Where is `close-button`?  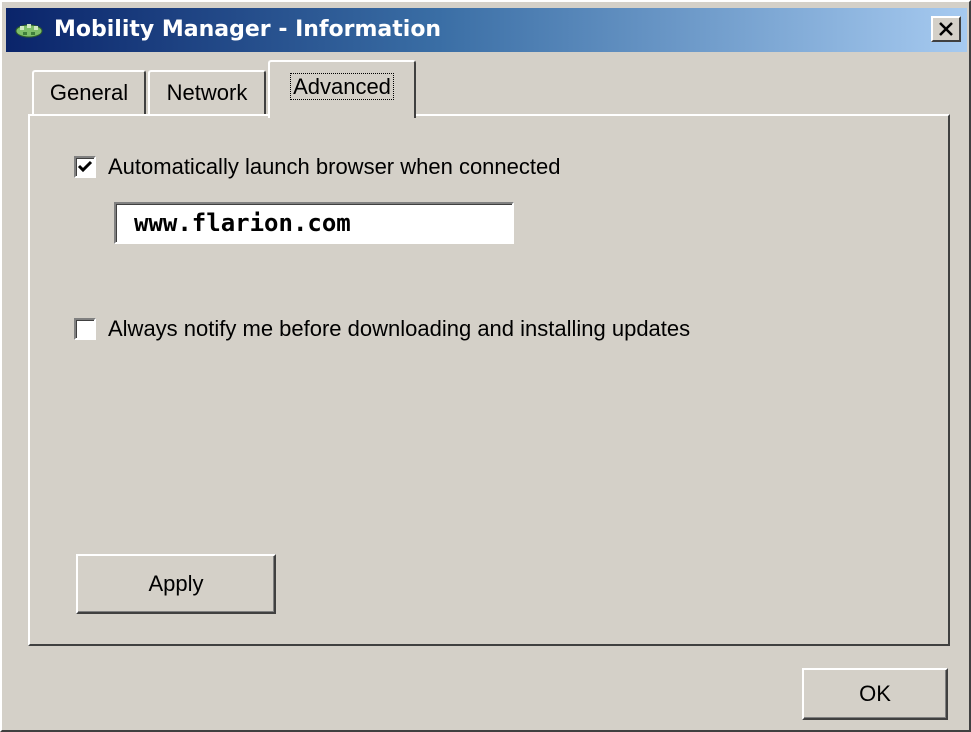 close-button is located at coordinates (946, 29).